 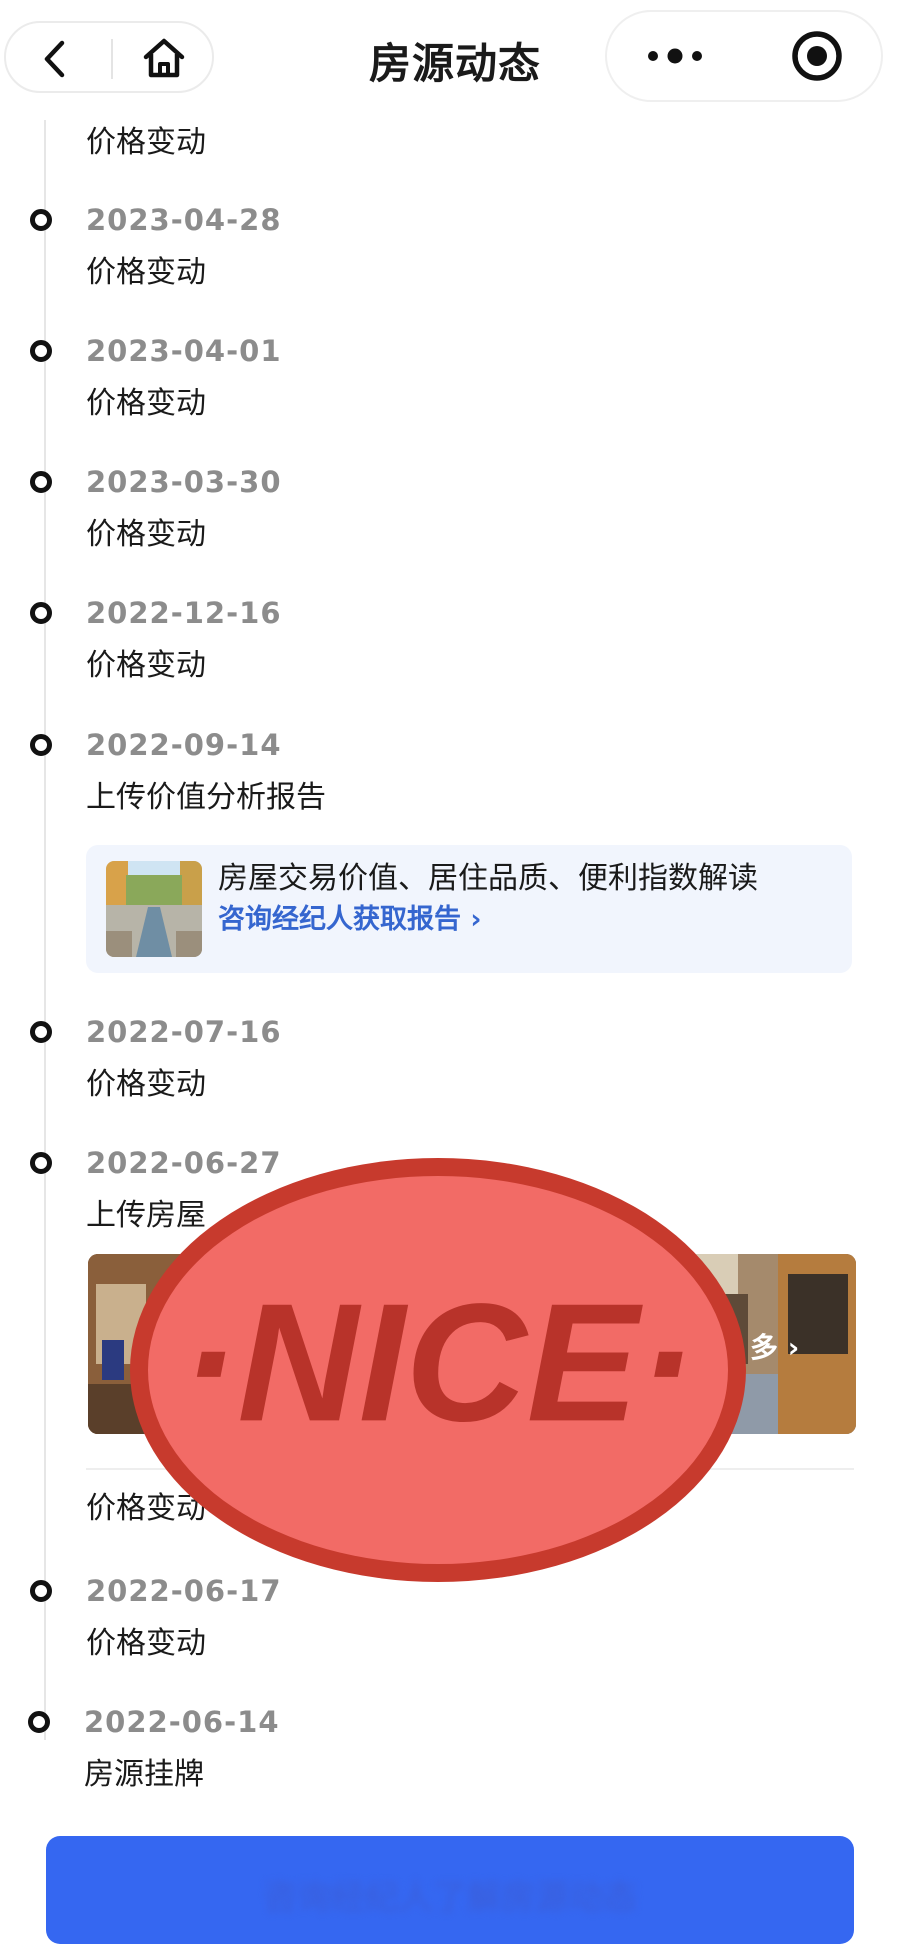 I want to click on timeline-event-top: 价格变动, so click(x=146, y=142).